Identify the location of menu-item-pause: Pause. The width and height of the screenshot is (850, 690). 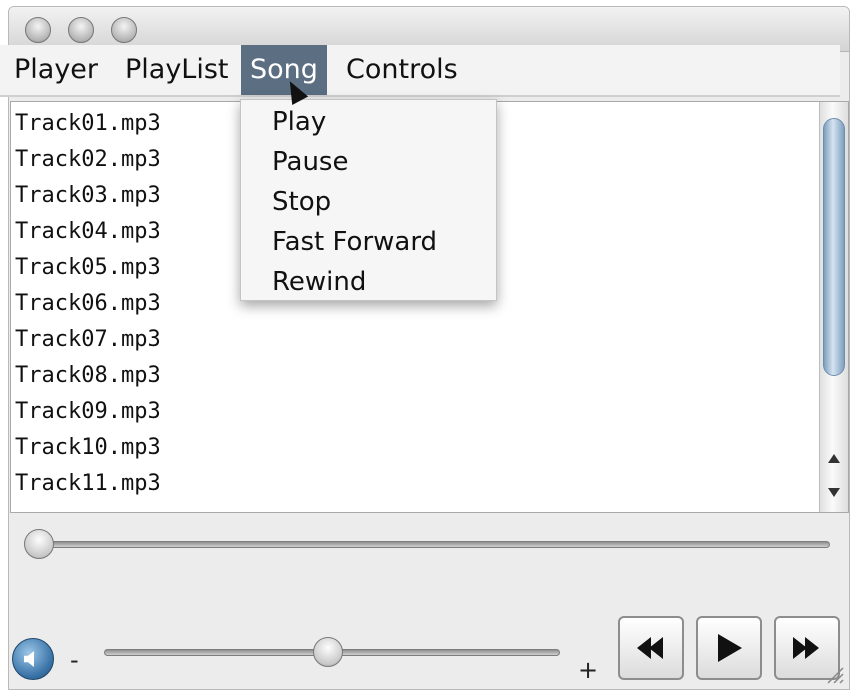
(310, 162).